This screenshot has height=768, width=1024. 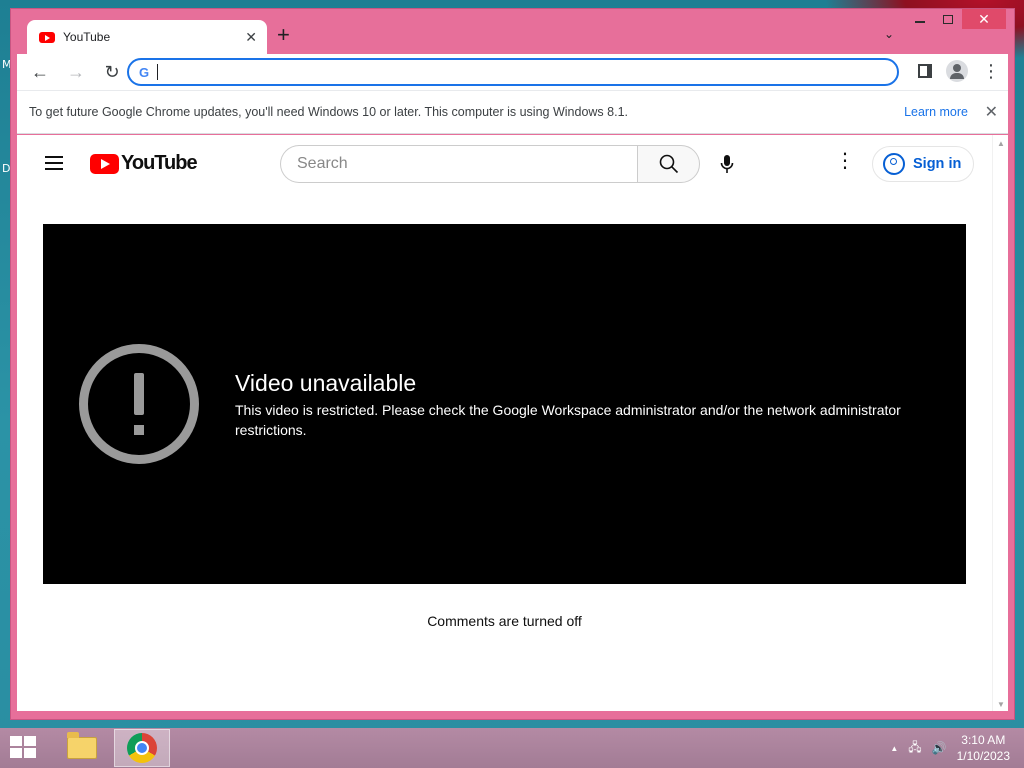 What do you see at coordinates (983, 748) in the screenshot?
I see `system-clock: 3:10 AM 1/10/2023` at bounding box center [983, 748].